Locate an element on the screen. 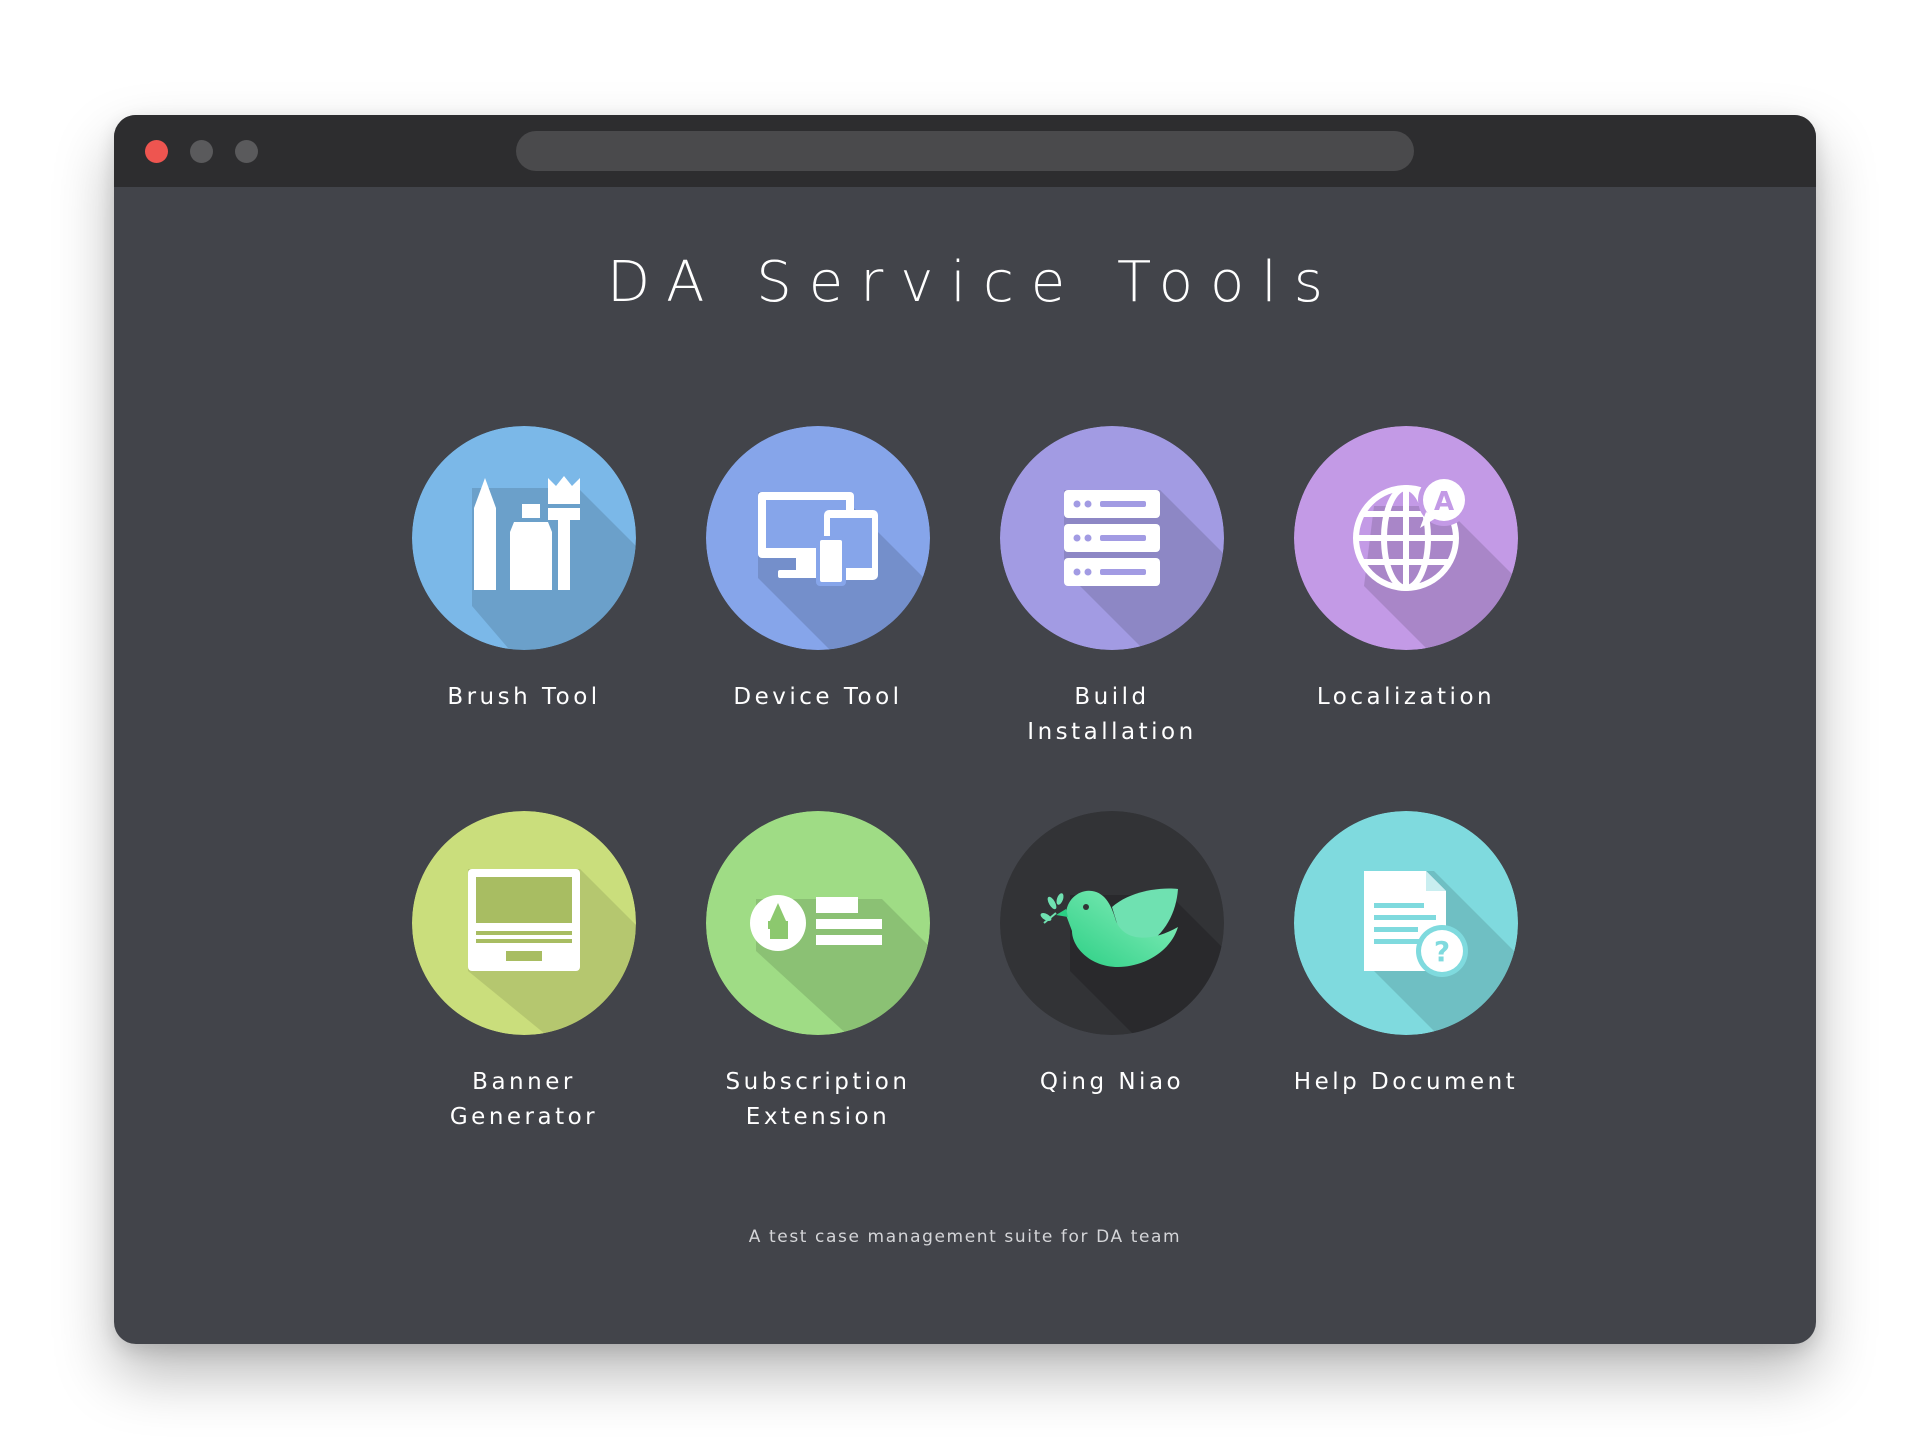  tool-brush-tool: Brush Tool is located at coordinates (524, 570).